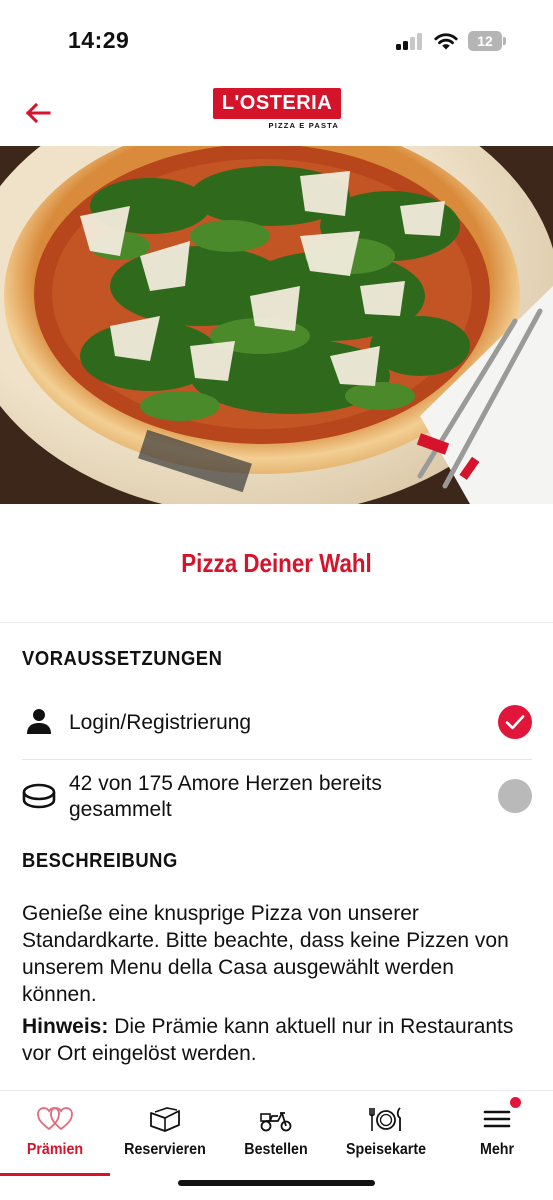 Image resolution: width=553 pixels, height=1200 pixels. I want to click on nav-item-reservieren: Reservieren, so click(165, 1133).